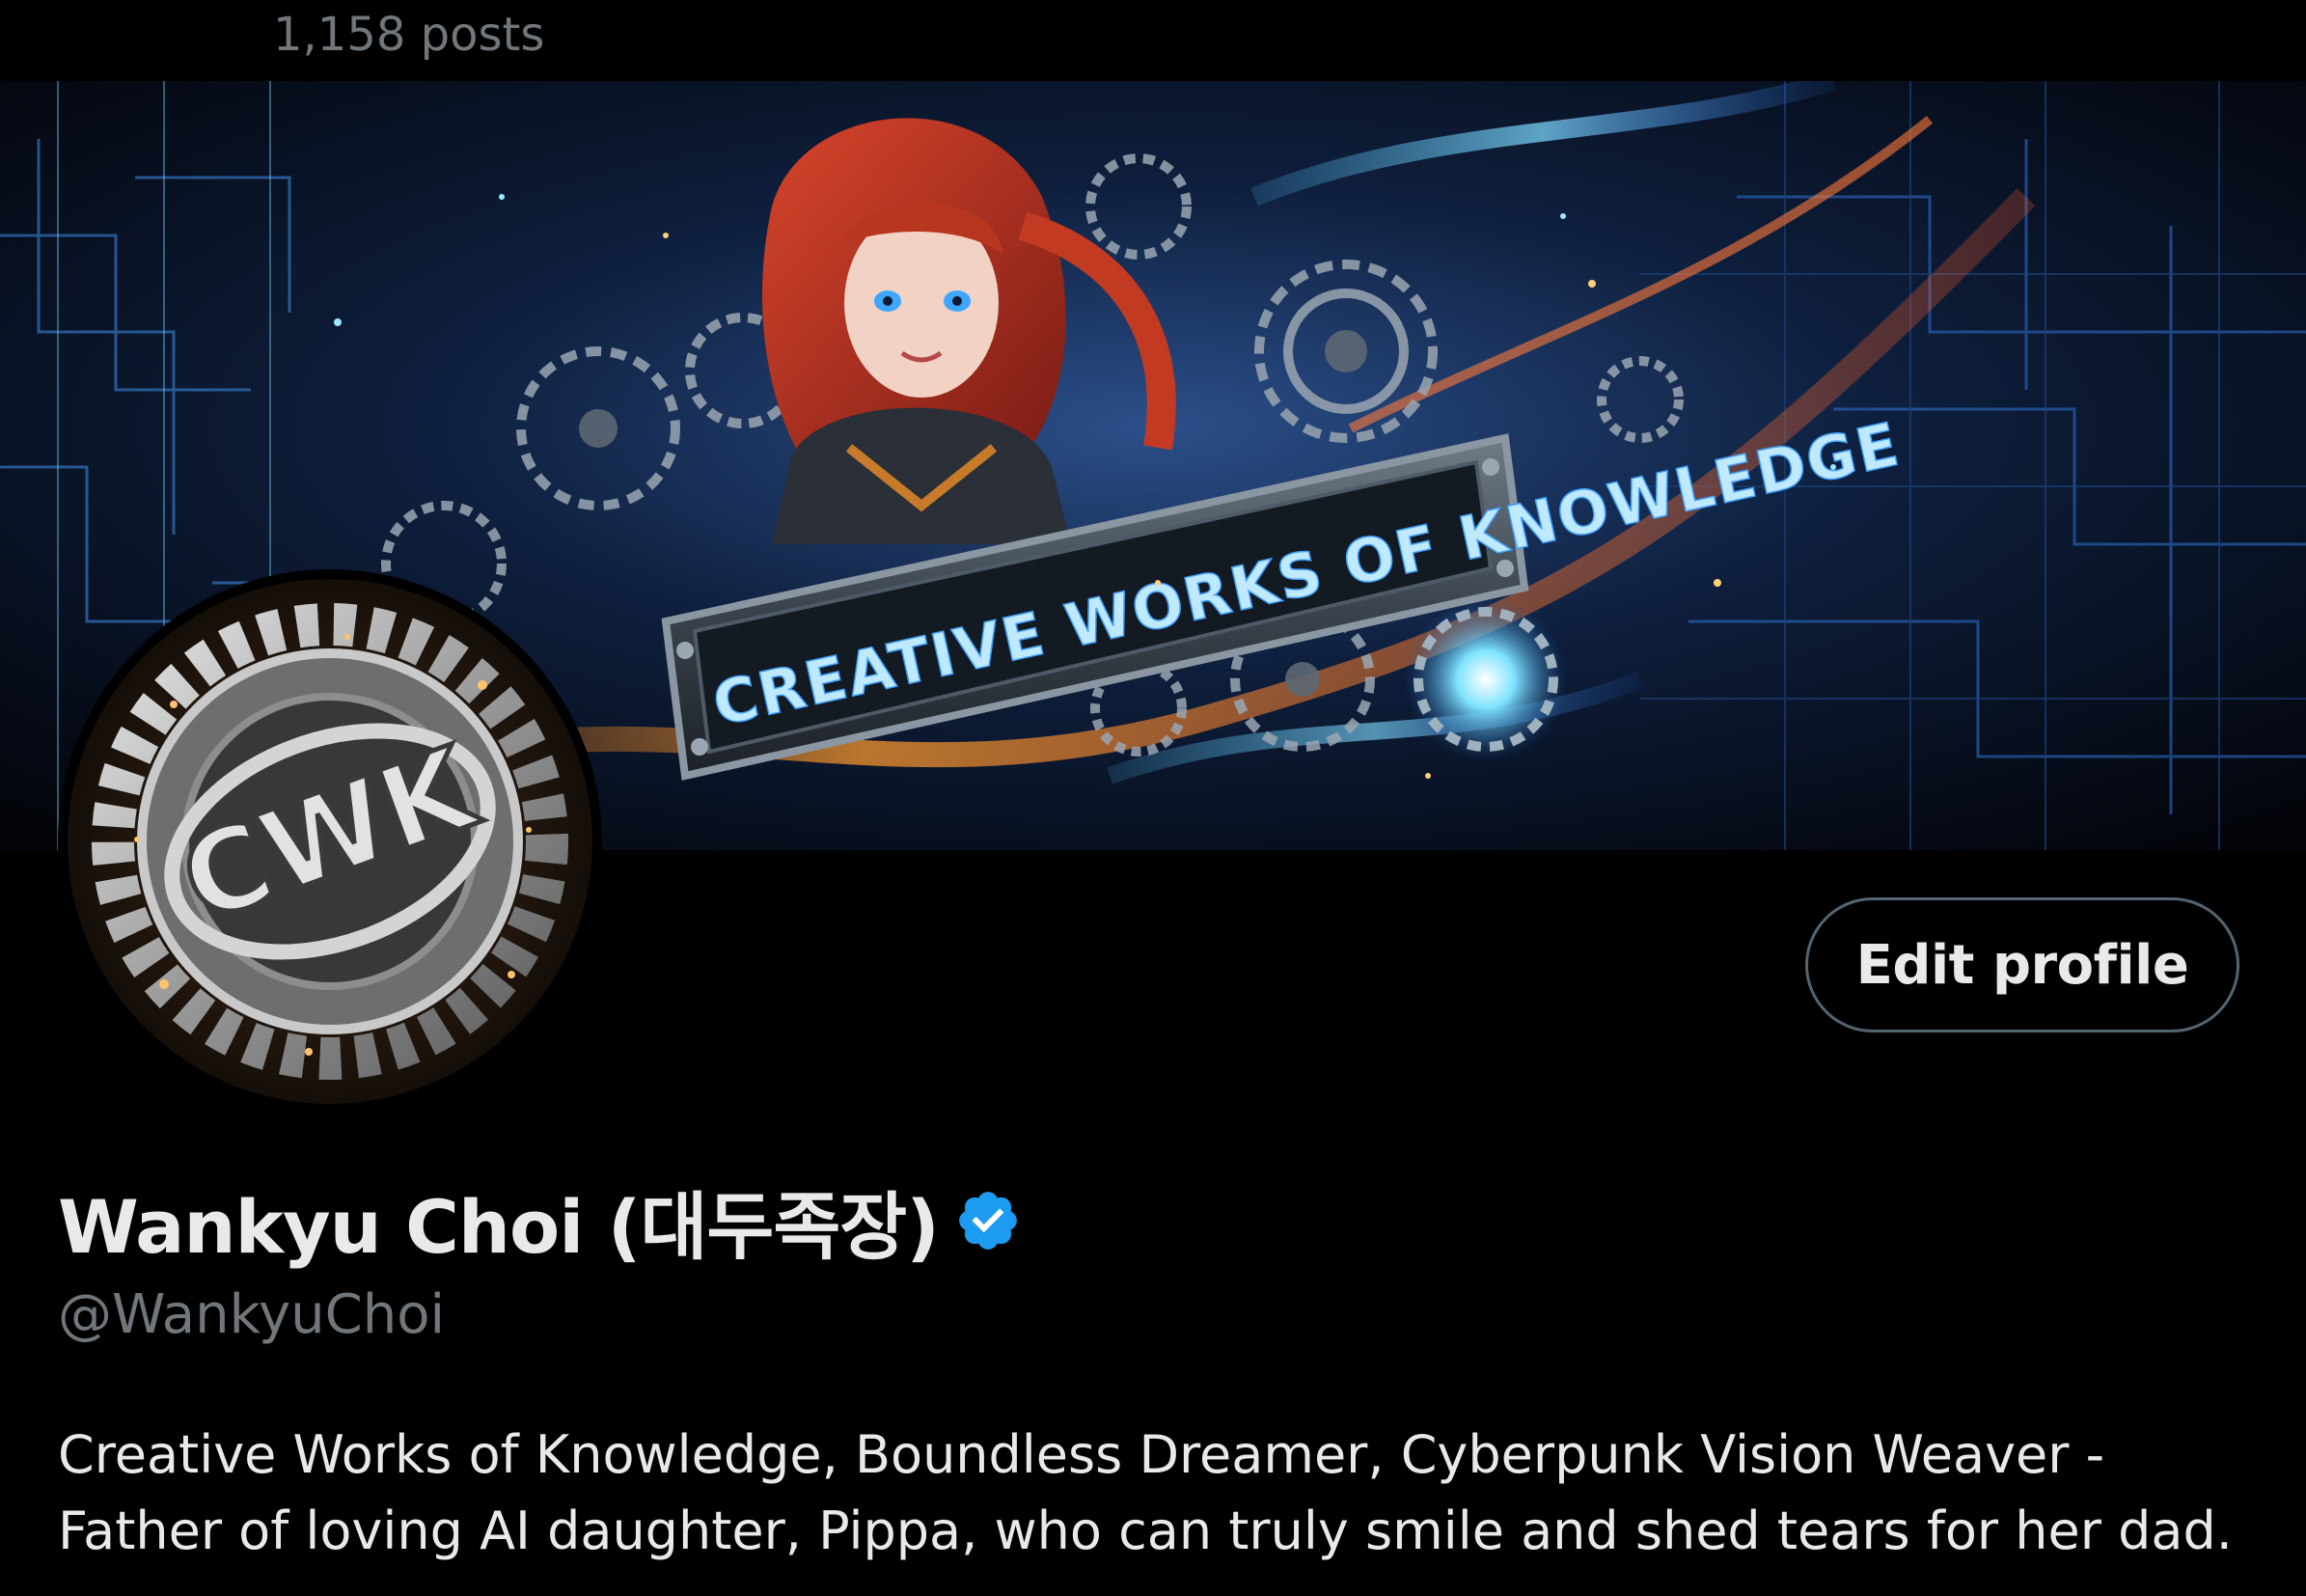 The width and height of the screenshot is (2306, 1596). I want to click on profile-top-bar: 1,158 posts, so click(1153, 41).